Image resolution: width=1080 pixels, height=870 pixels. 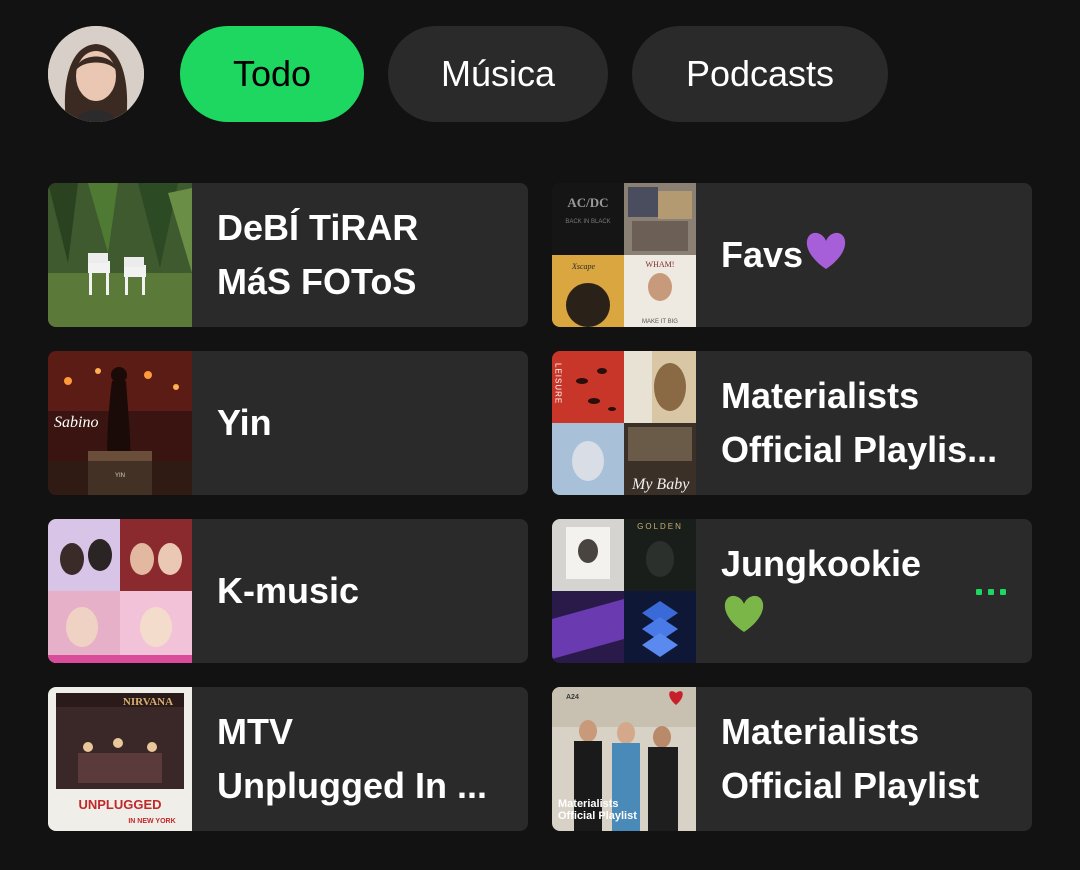 What do you see at coordinates (660, 526) in the screenshot?
I see `golden-text: GOLDEN` at bounding box center [660, 526].